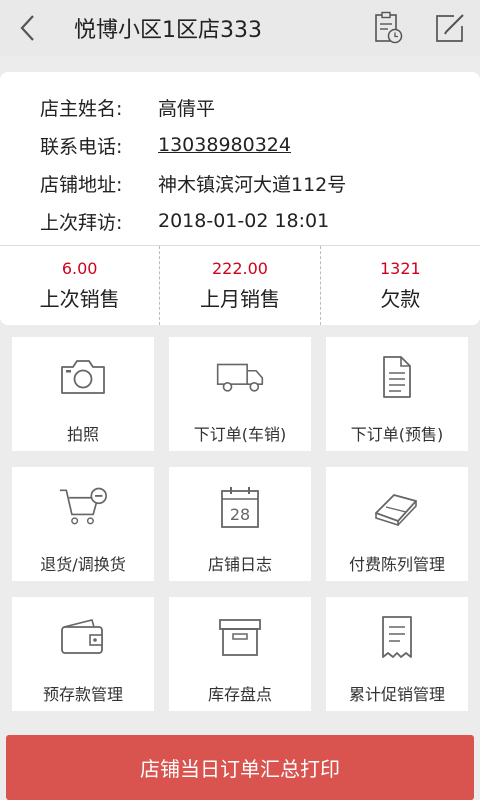 The height and width of the screenshot is (800, 480). I want to click on paid-display-button: 付费陈列管理, so click(397, 524).